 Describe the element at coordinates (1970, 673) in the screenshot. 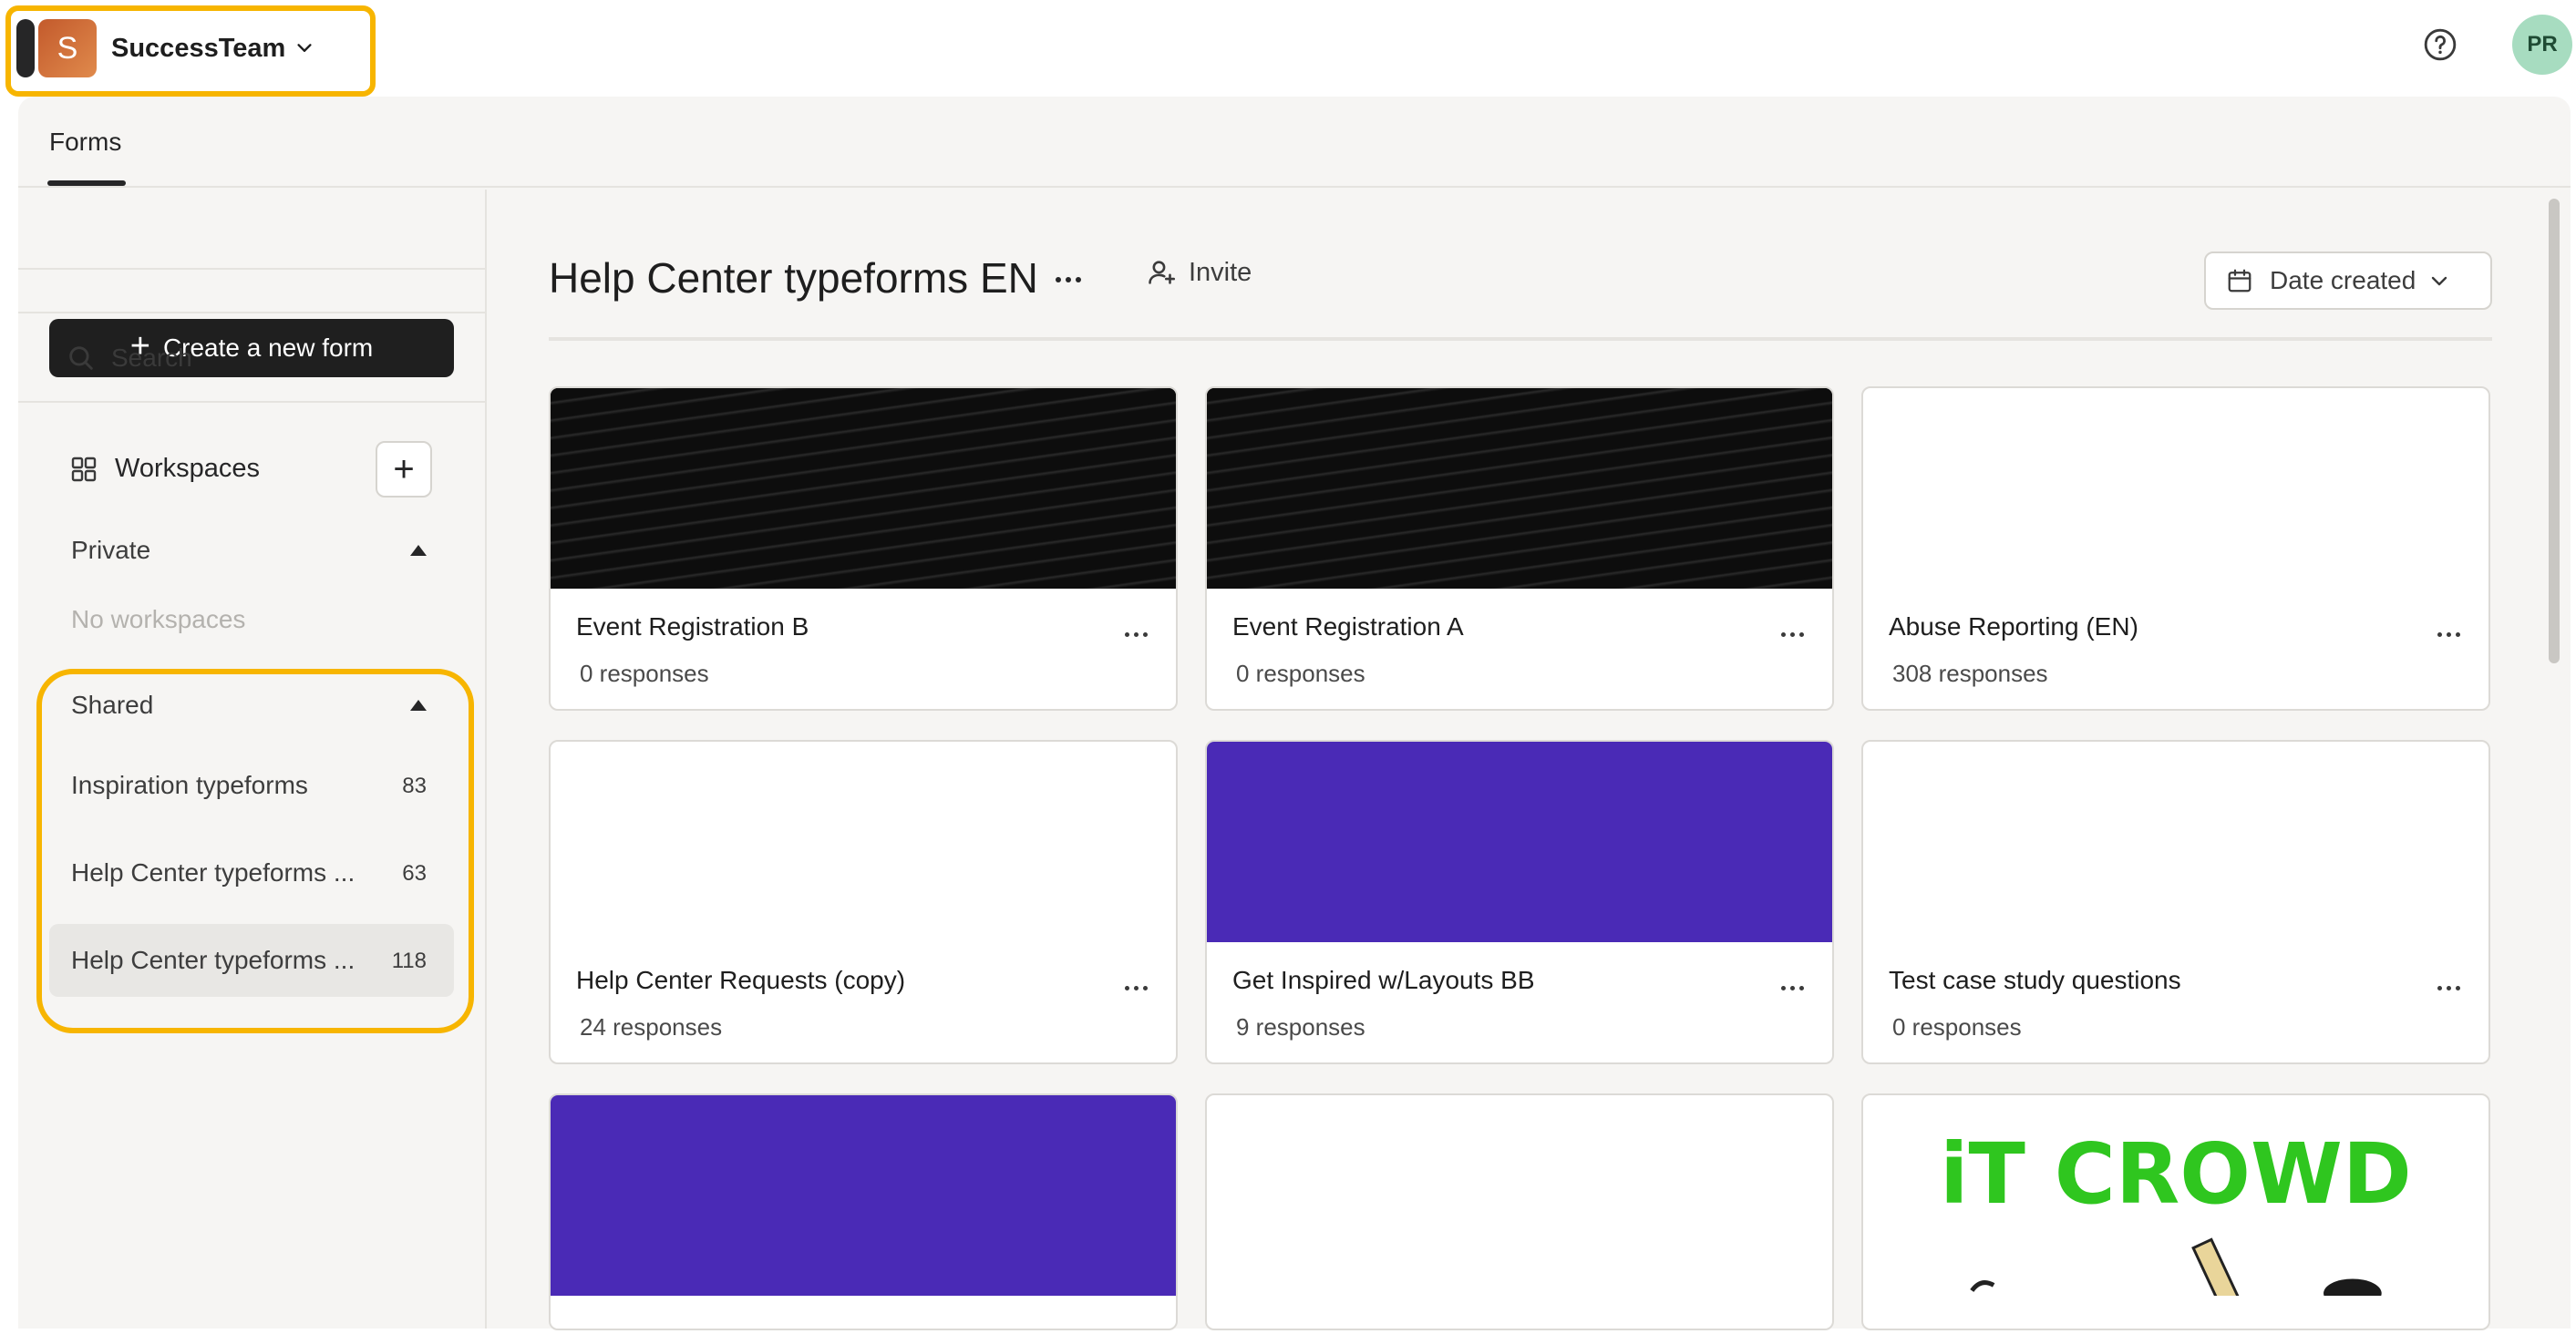

I see `form-responses: 308 responses` at that location.